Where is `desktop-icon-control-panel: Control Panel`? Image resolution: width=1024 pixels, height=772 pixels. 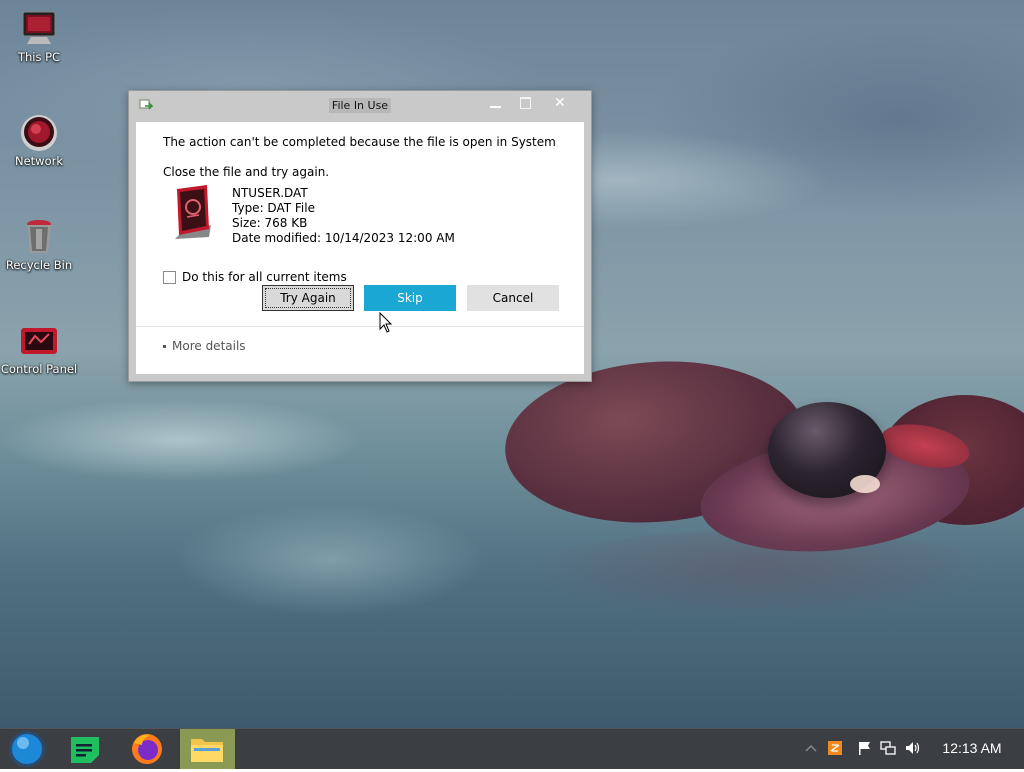
desktop-icon-control-panel: Control Panel is located at coordinates (39, 348).